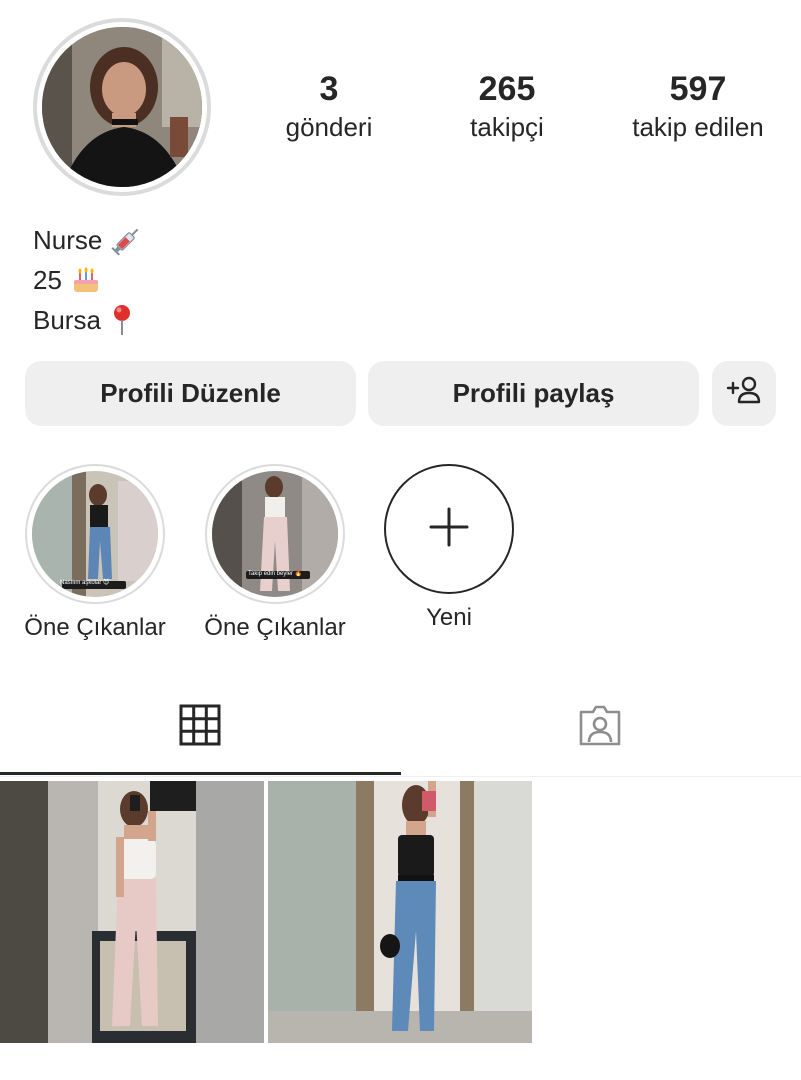  What do you see at coordinates (122, 320) in the screenshot?
I see `round-pushpin-icon` at bounding box center [122, 320].